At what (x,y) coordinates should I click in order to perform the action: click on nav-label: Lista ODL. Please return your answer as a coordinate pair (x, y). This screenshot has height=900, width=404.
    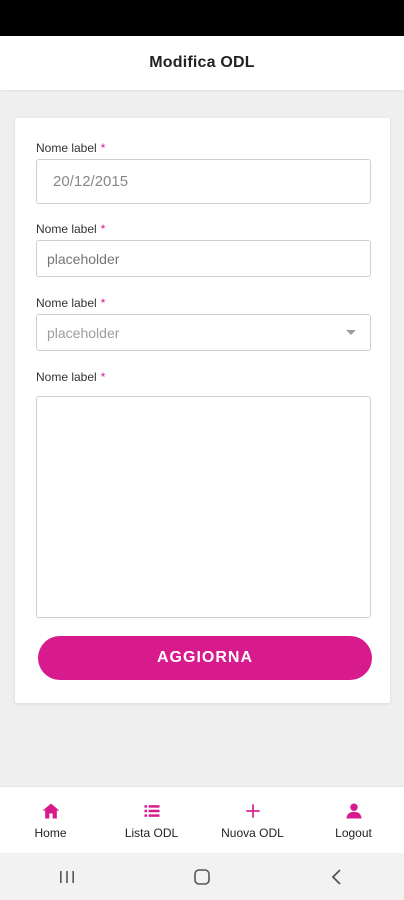
    Looking at the image, I should click on (151, 832).